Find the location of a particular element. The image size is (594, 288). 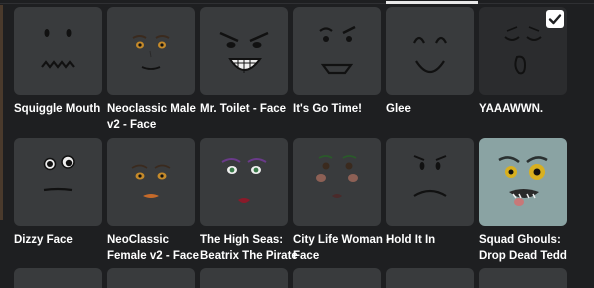

item-name: The High Seas: Beatrix The Pirate is located at coordinates (249, 248).